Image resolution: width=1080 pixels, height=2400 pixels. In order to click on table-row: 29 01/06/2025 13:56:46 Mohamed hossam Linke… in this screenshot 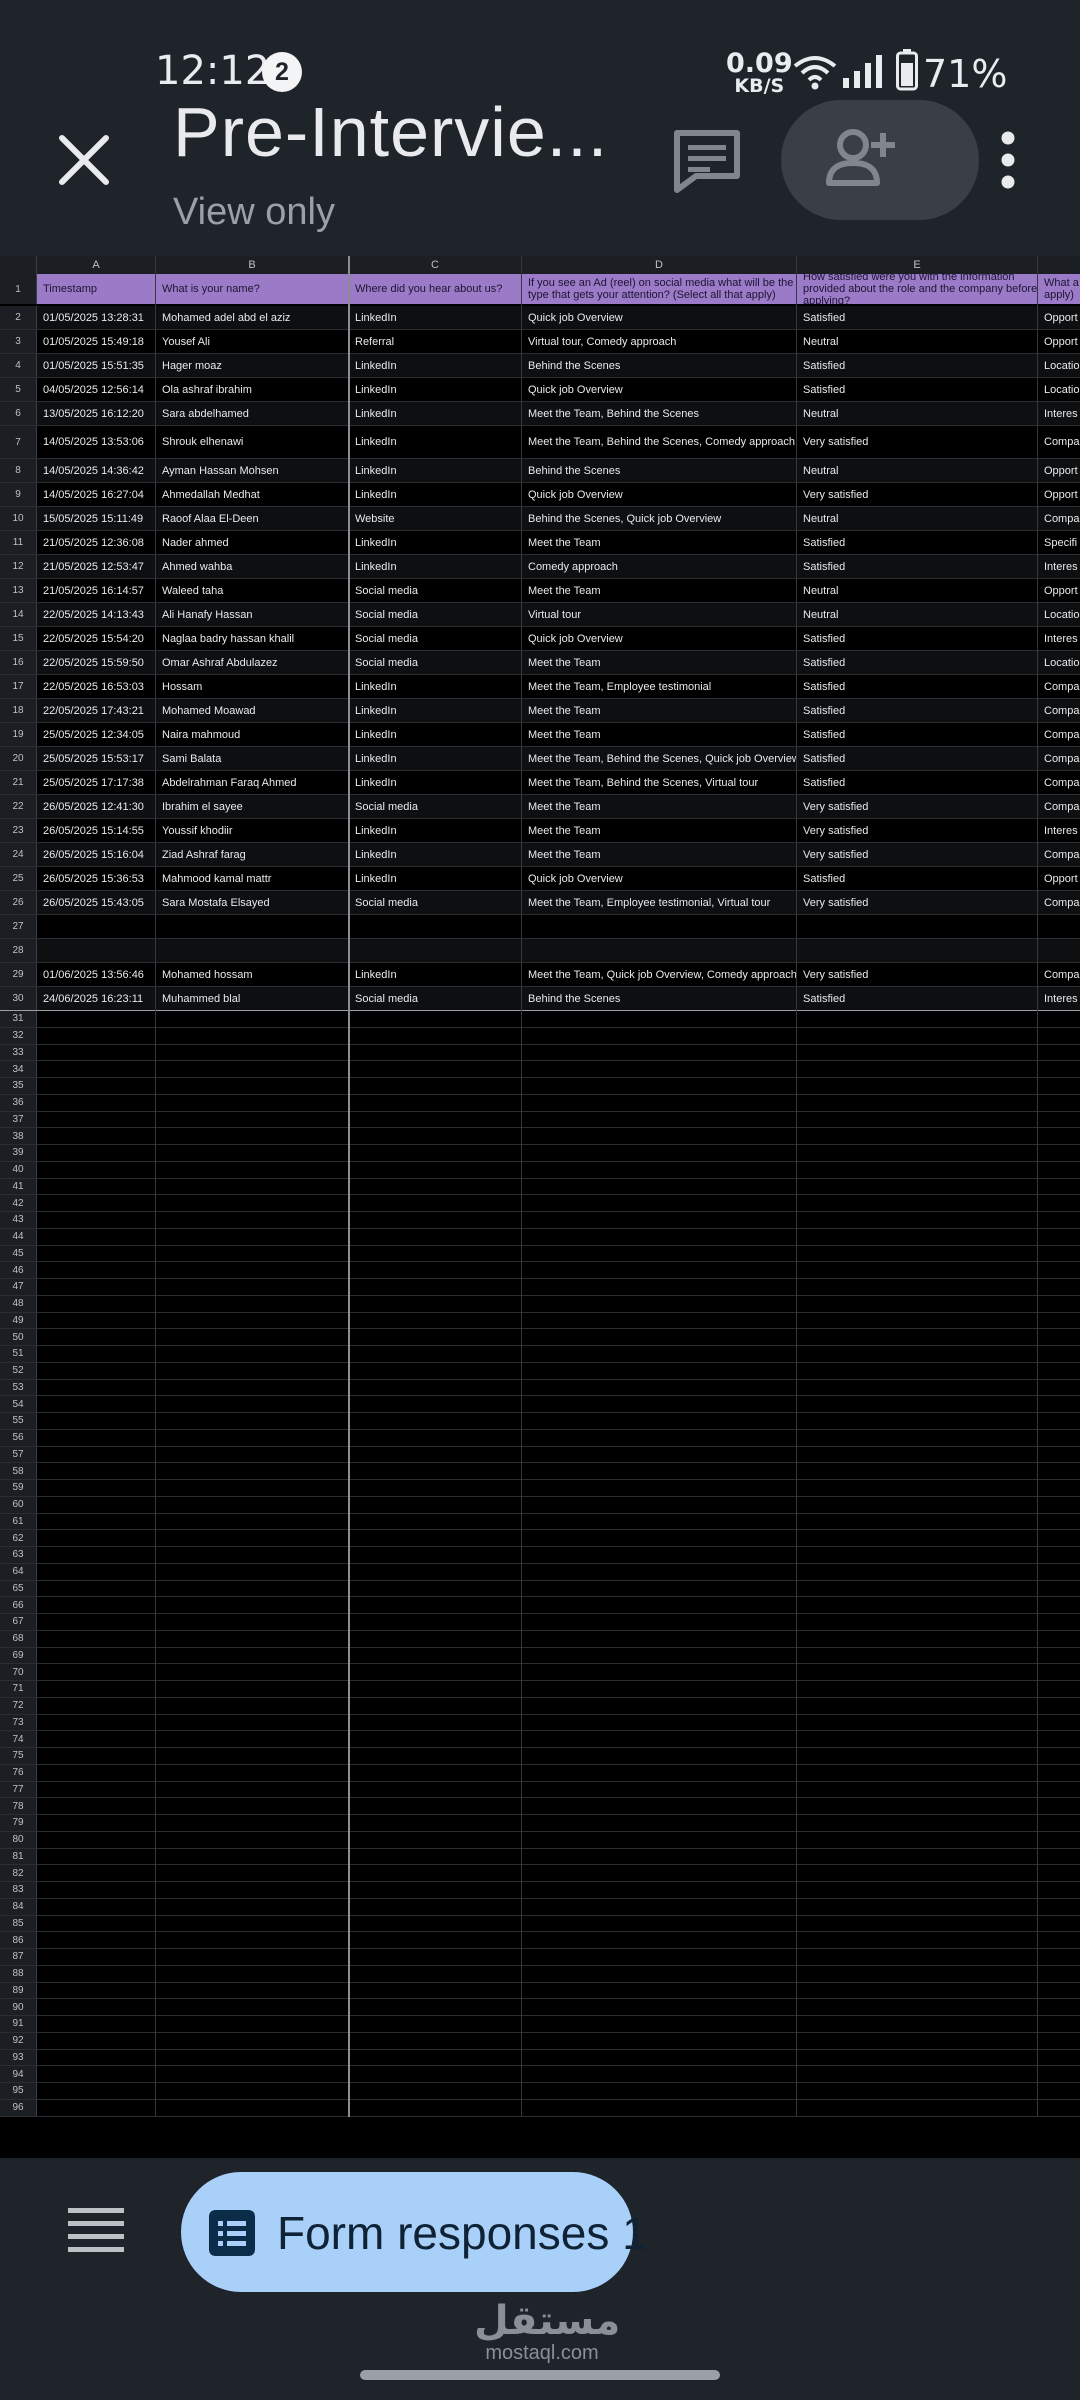, I will do `click(540, 975)`.